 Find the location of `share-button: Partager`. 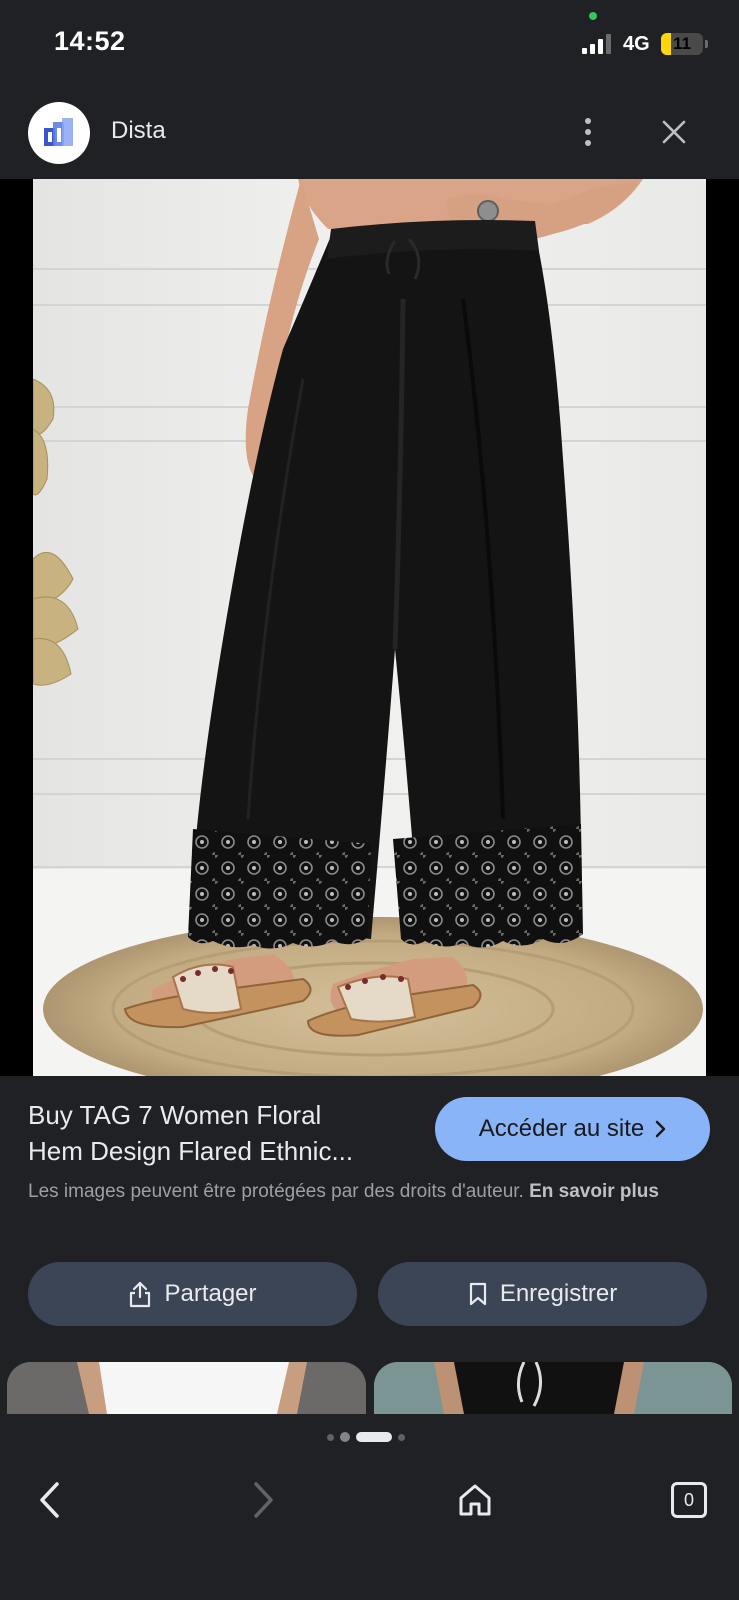

share-button: Partager is located at coordinates (192, 1294).